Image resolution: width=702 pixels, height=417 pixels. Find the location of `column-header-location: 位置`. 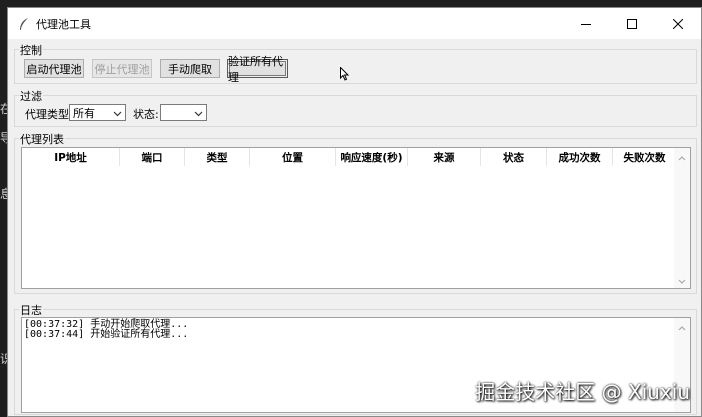

column-header-location: 位置 is located at coordinates (293, 157).